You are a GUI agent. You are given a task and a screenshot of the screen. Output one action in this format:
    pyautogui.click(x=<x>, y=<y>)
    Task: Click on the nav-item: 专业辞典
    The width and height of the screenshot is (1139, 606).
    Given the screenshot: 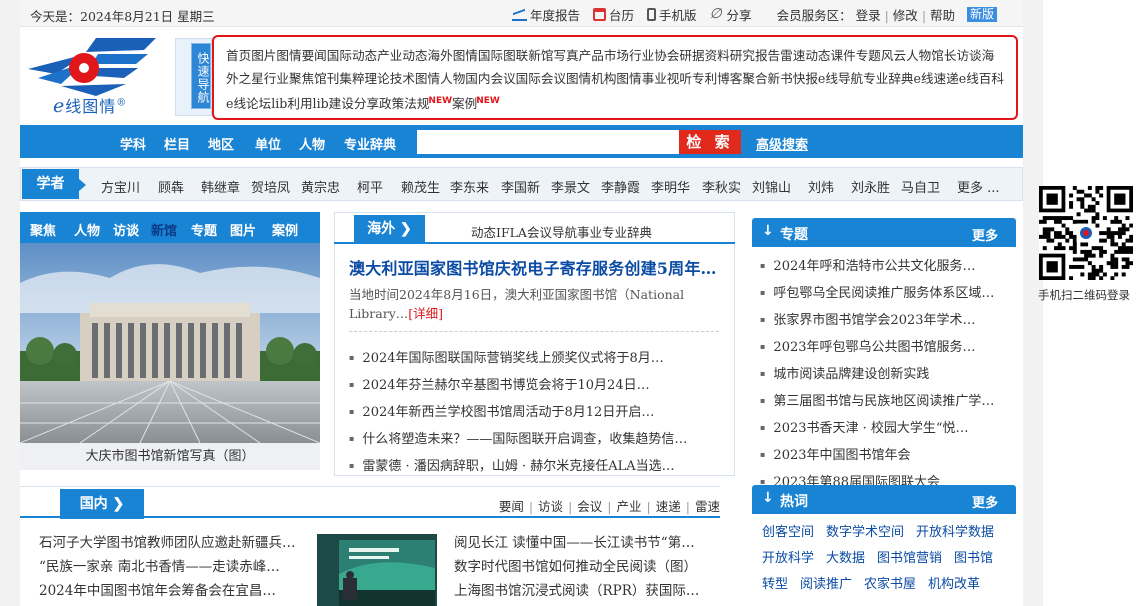 What is the action you would take?
    pyautogui.click(x=888, y=78)
    